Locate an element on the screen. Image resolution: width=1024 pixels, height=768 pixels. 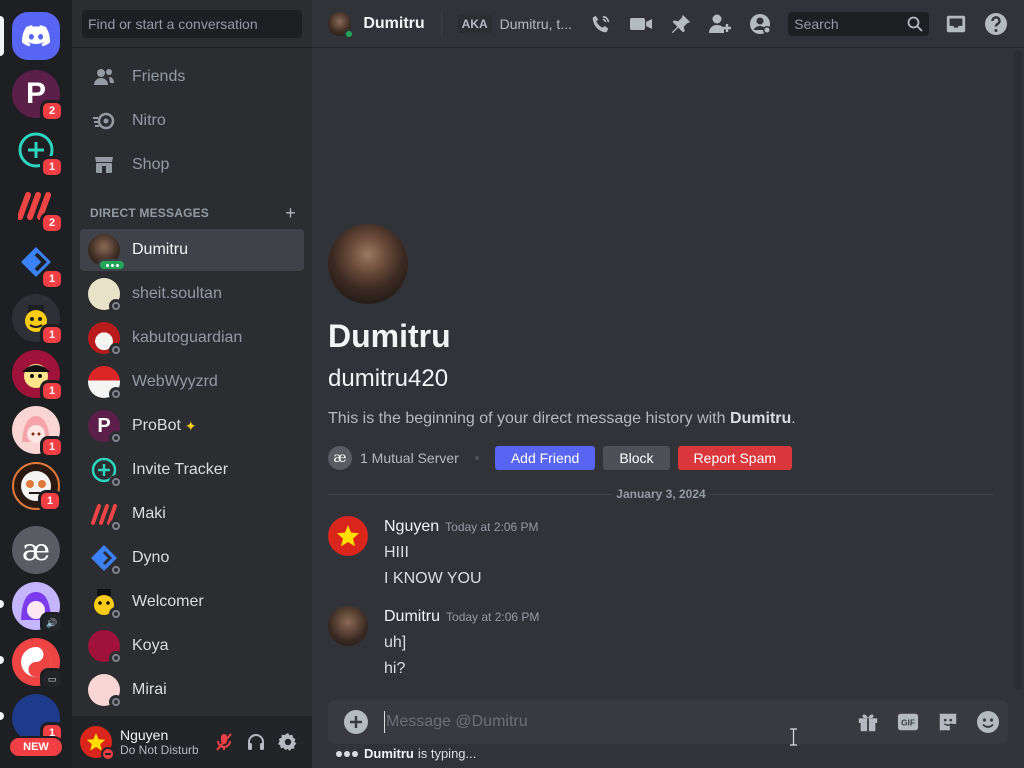
dm-item-sheit-soultan: sheit.soultan is located at coordinates (192, 294).